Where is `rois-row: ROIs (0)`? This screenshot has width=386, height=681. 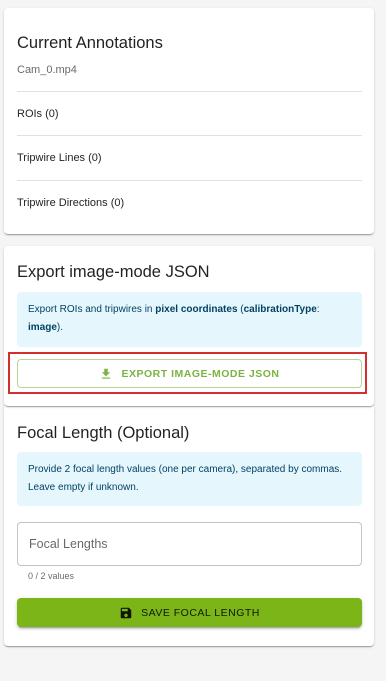
rois-row: ROIs (0) is located at coordinates (189, 113).